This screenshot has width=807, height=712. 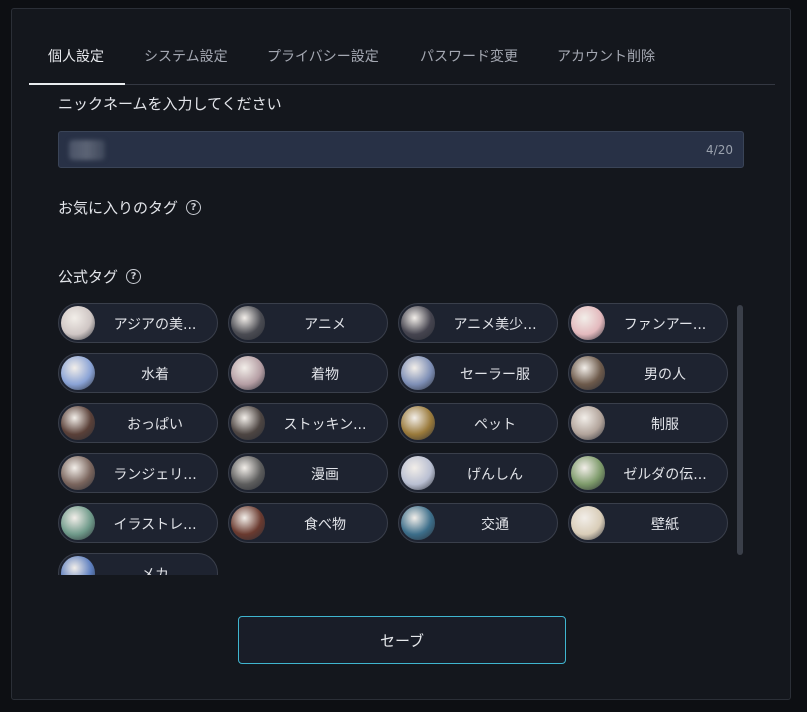 I want to click on favorite-tags-label: お気に入りのタグ ?, so click(x=130, y=207).